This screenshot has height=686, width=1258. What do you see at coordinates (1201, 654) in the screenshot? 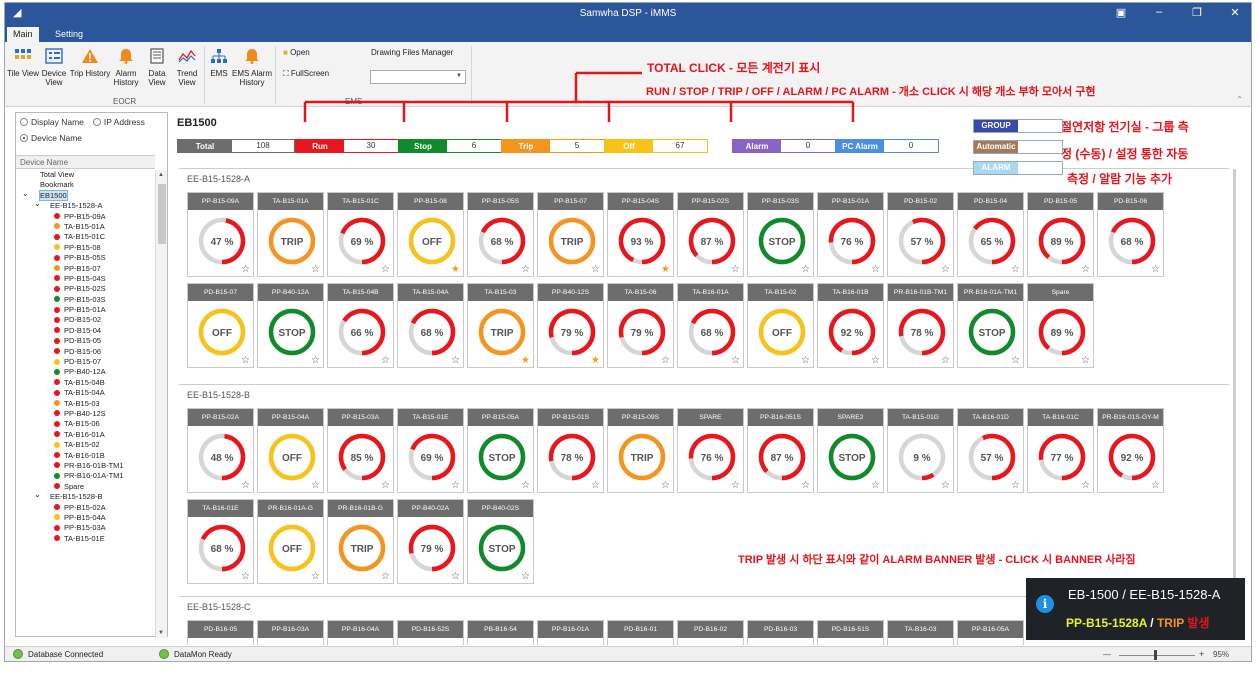
I see `zoom-in-button: +` at bounding box center [1201, 654].